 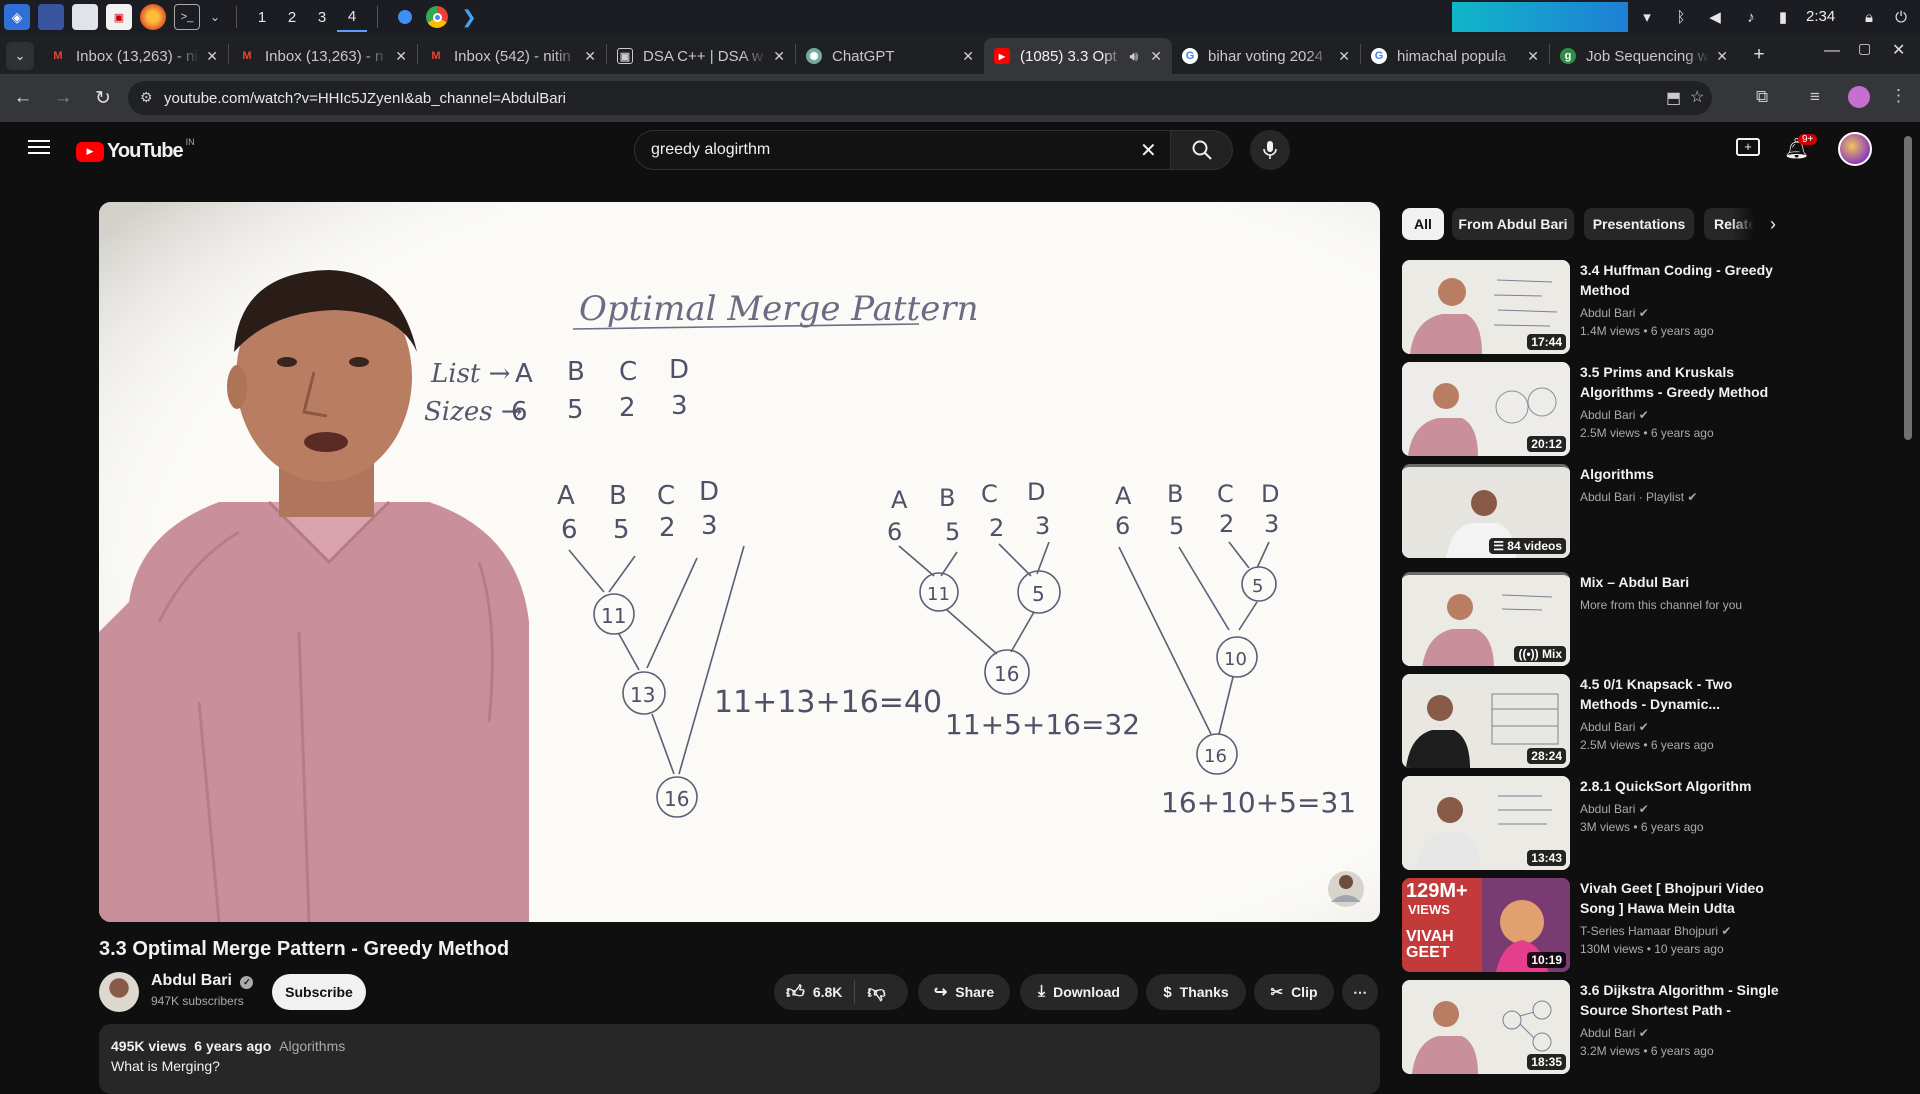 I want to click on workspace-3: 3, so click(x=322, y=17).